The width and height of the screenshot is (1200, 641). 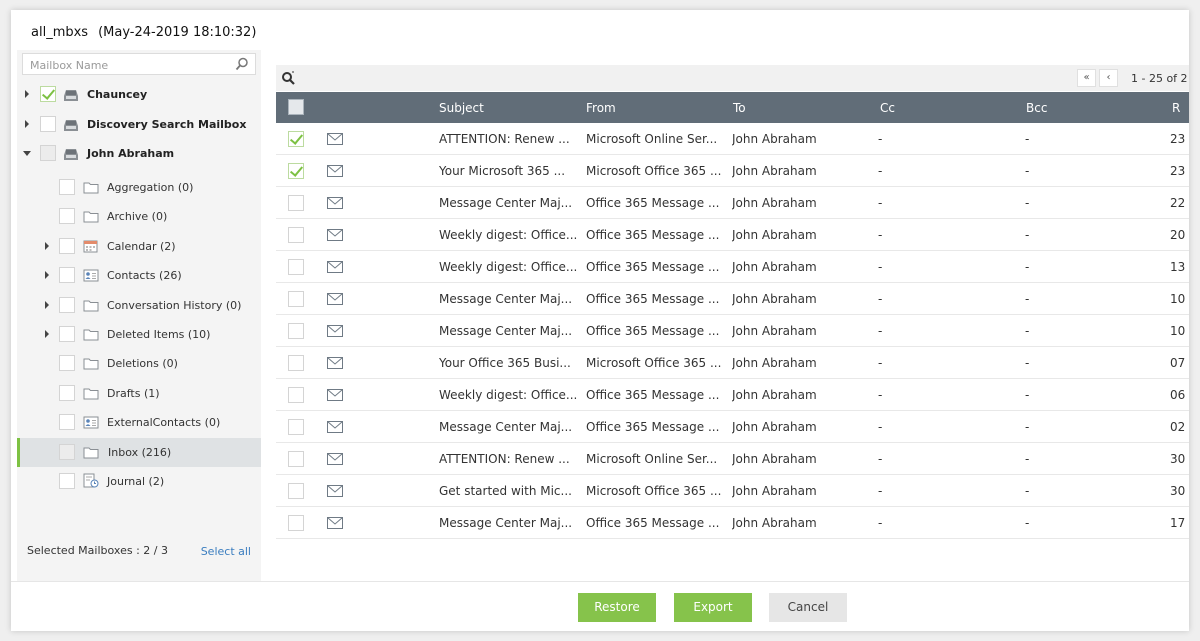 What do you see at coordinates (887, 108) in the screenshot?
I see `col-cc: Cc` at bounding box center [887, 108].